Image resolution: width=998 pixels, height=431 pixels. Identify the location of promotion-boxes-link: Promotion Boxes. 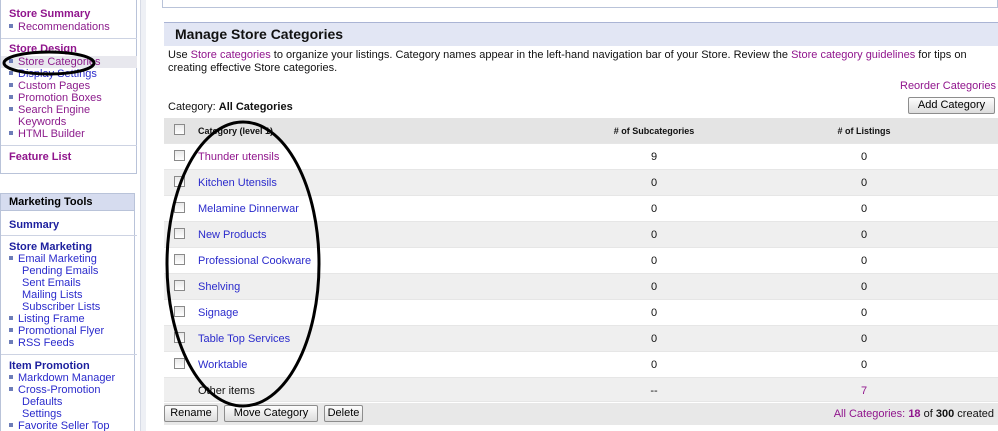
(55, 98).